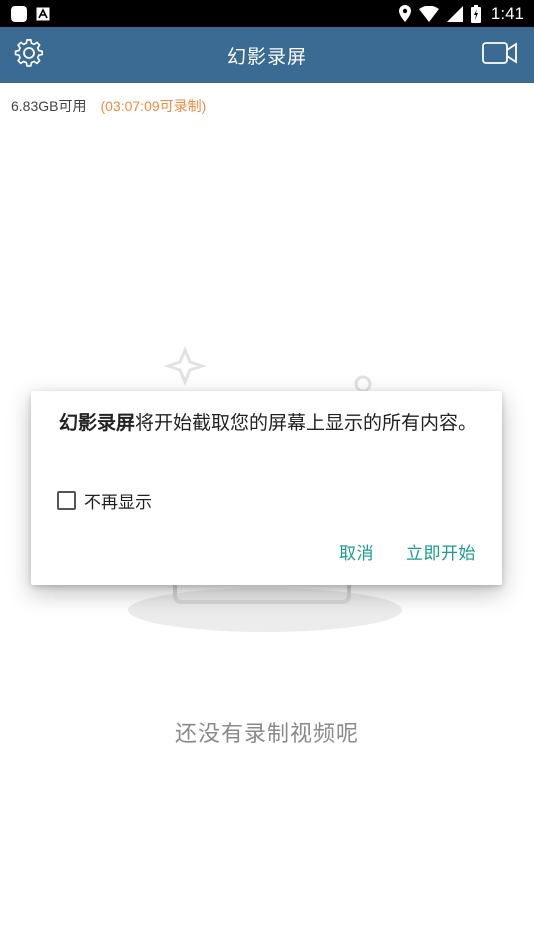 This screenshot has width=534, height=950. I want to click on dialog-message: 幻影录屏将开始截取您的屏幕上显示的所有内容。, so click(269, 423).